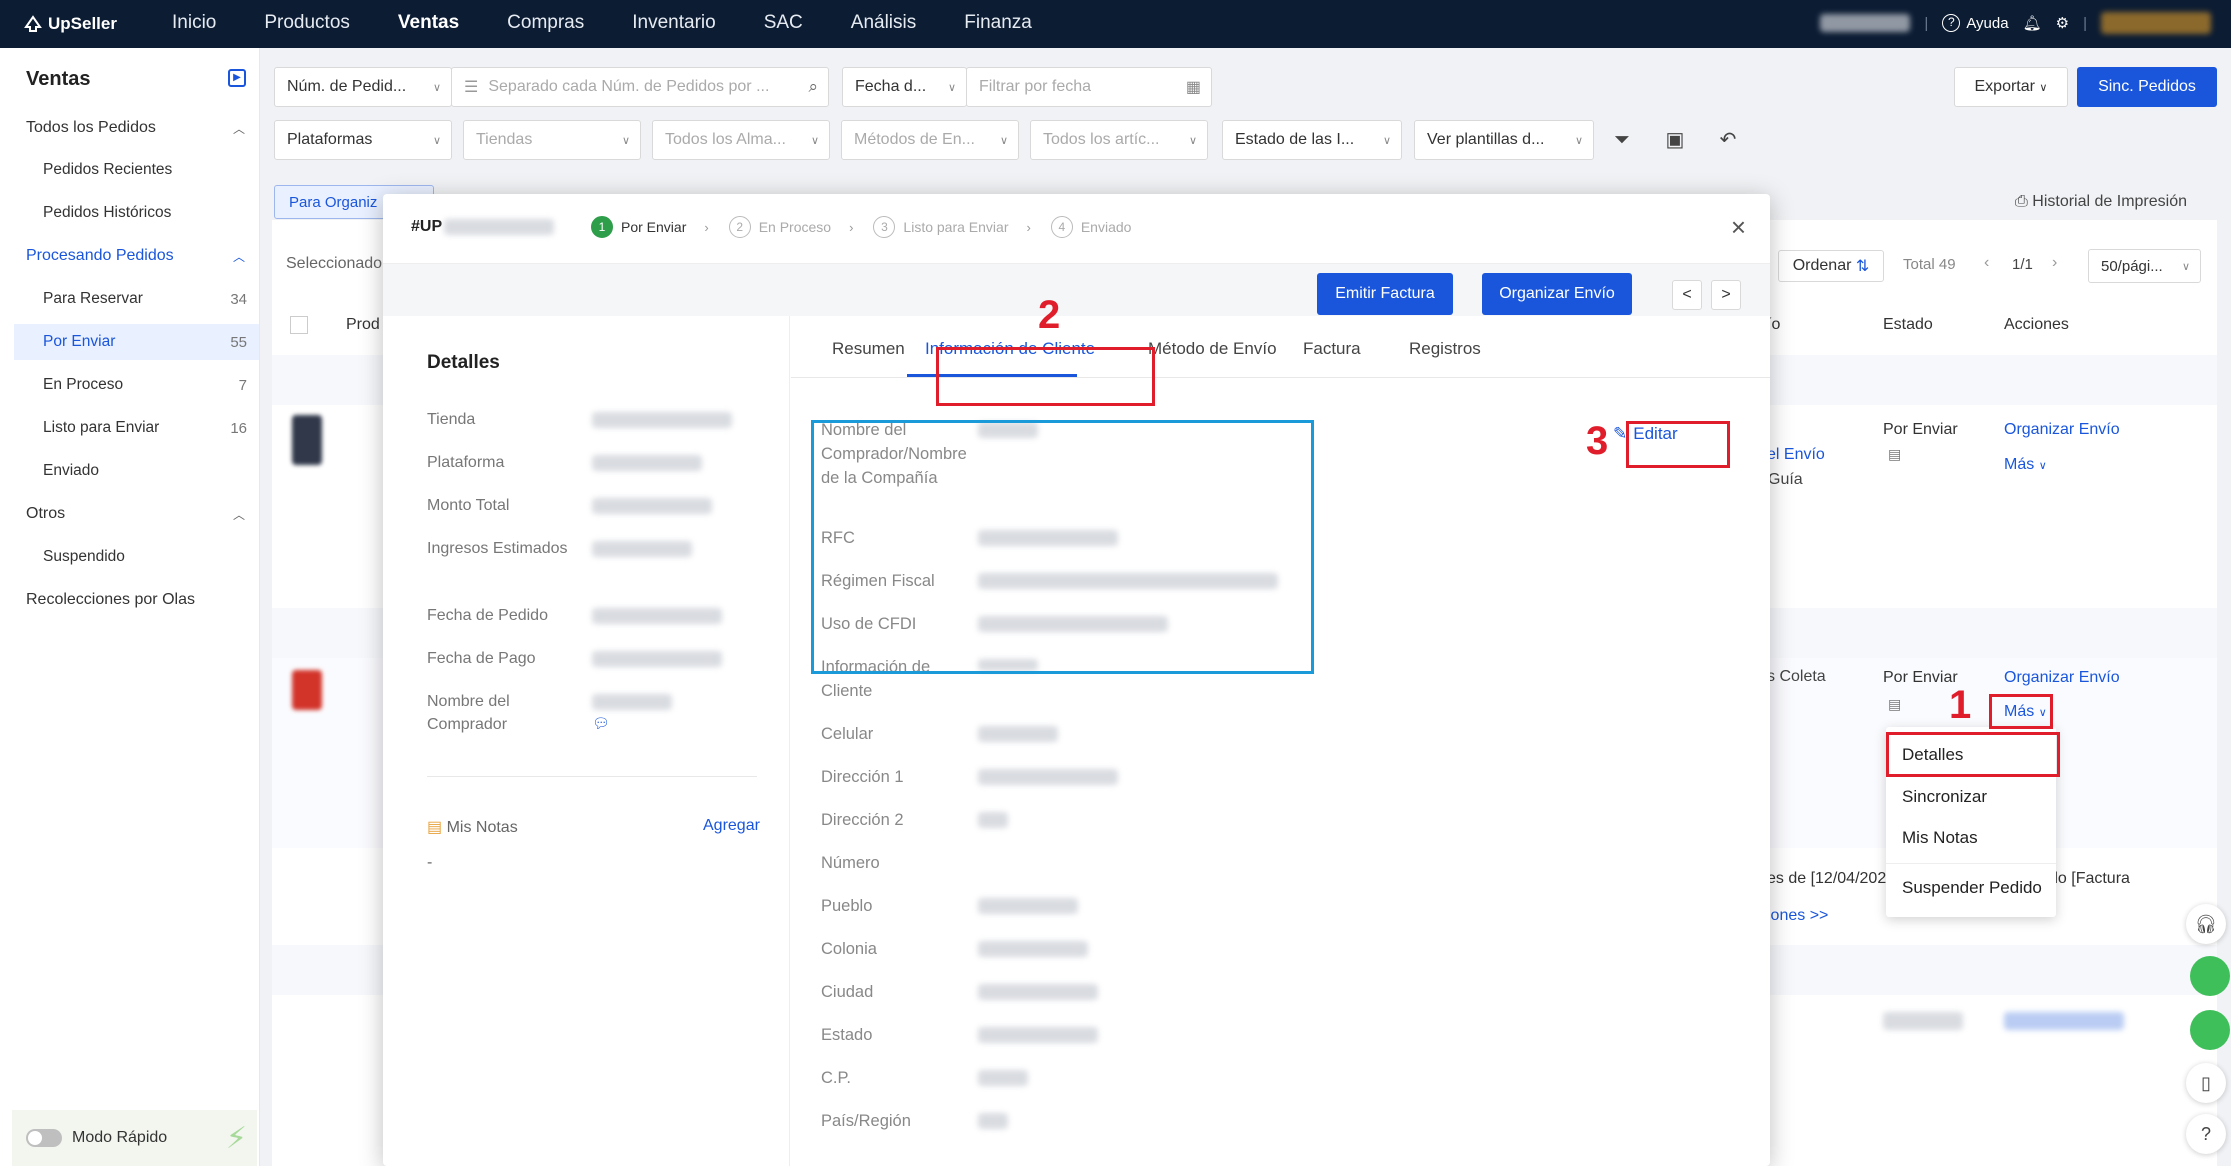 The image size is (2231, 1166). Describe the element at coordinates (194, 23) in the screenshot. I see `nav-inicio: Inicio` at that location.